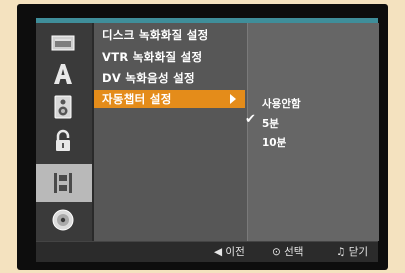 The height and width of the screenshot is (273, 405). What do you see at coordinates (137, 99) in the screenshot?
I see `menu-item-auto-chapter-label: 자동챕터 설정` at bounding box center [137, 99].